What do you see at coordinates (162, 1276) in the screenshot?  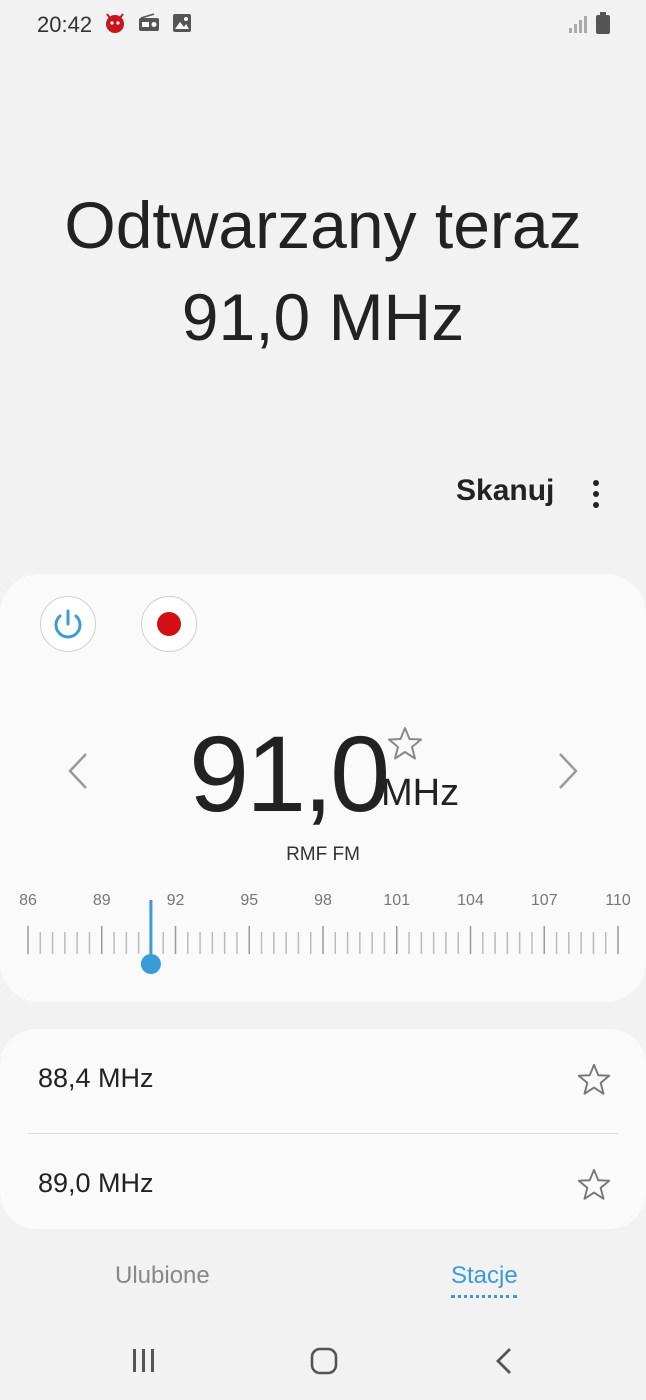 I see `tab-favorites: Ulubione` at bounding box center [162, 1276].